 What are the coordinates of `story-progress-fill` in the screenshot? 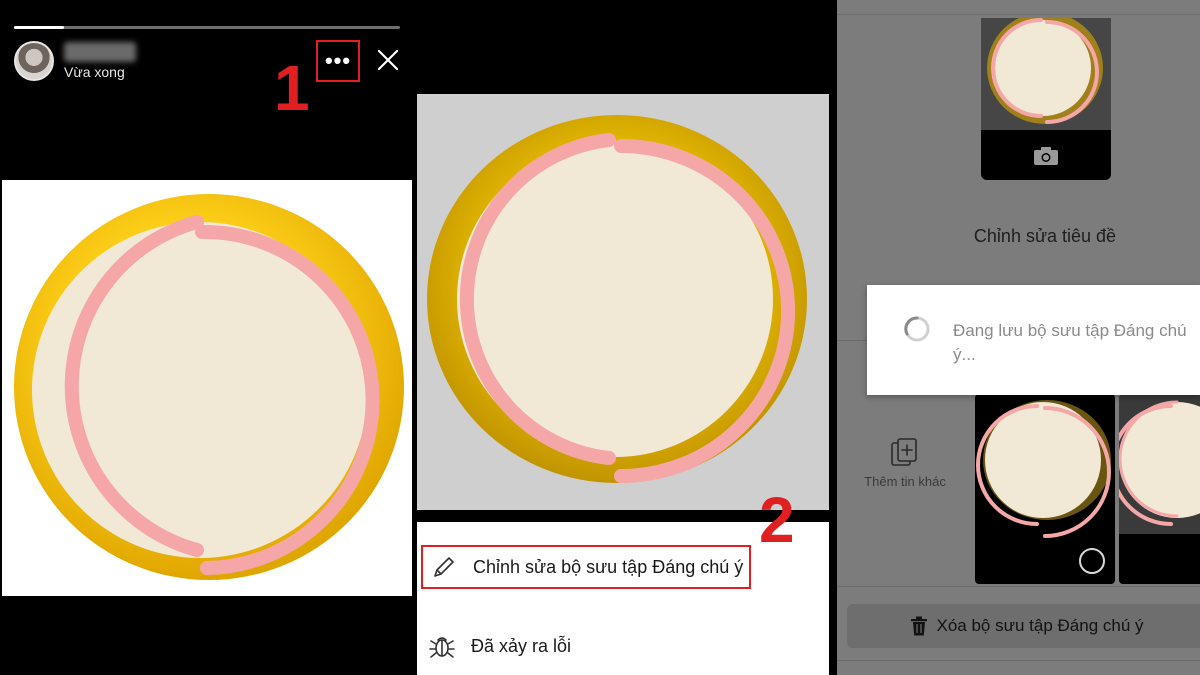 It's located at (39, 27).